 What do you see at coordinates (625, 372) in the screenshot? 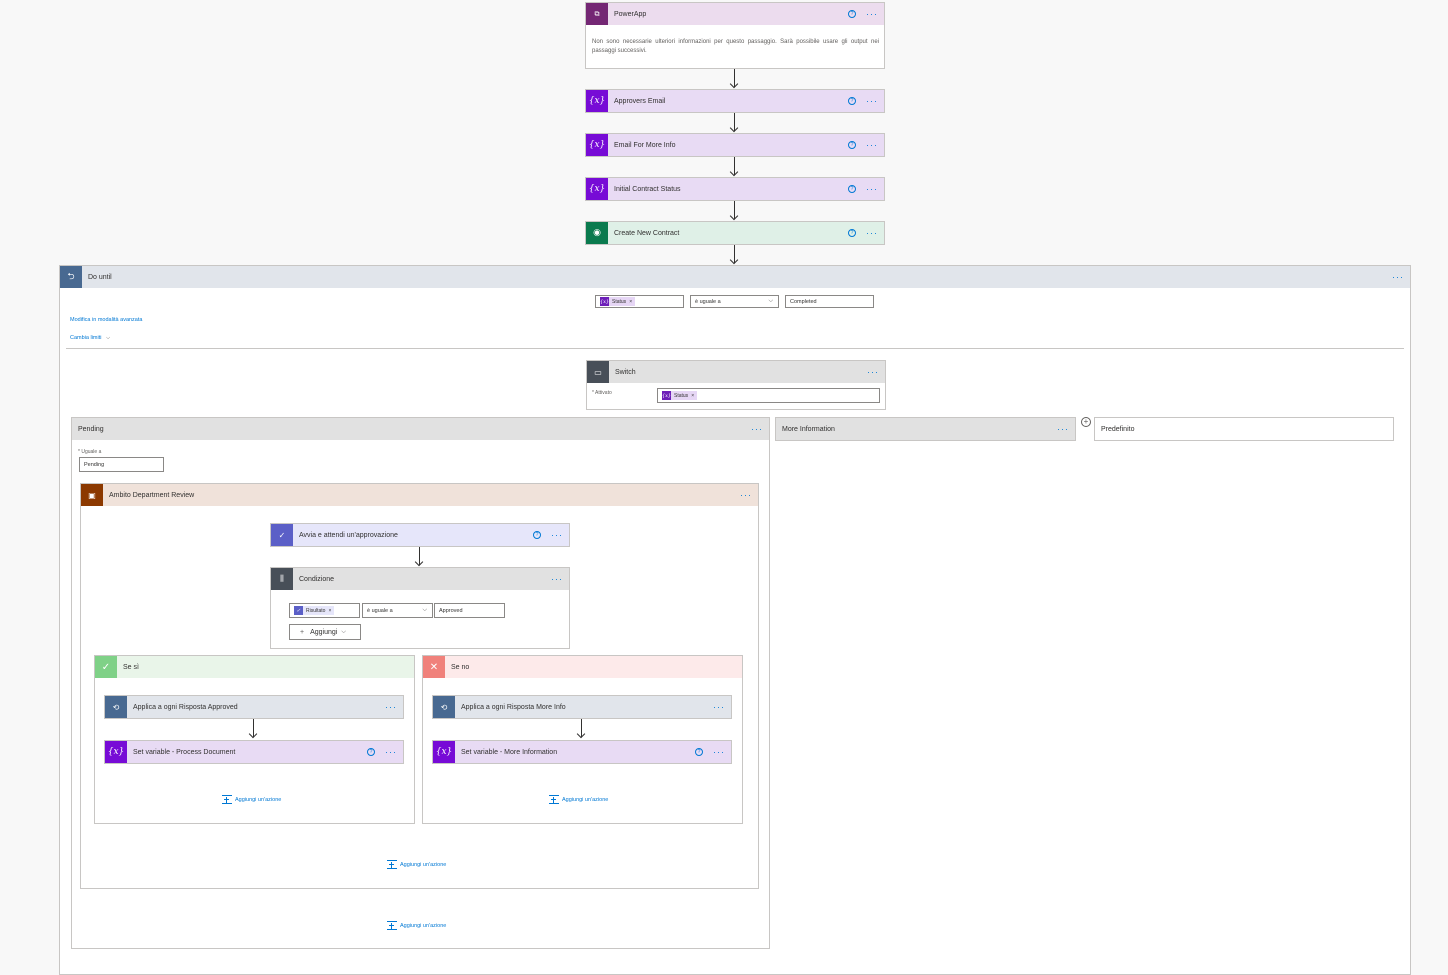
I see `switch-title: Switch` at bounding box center [625, 372].